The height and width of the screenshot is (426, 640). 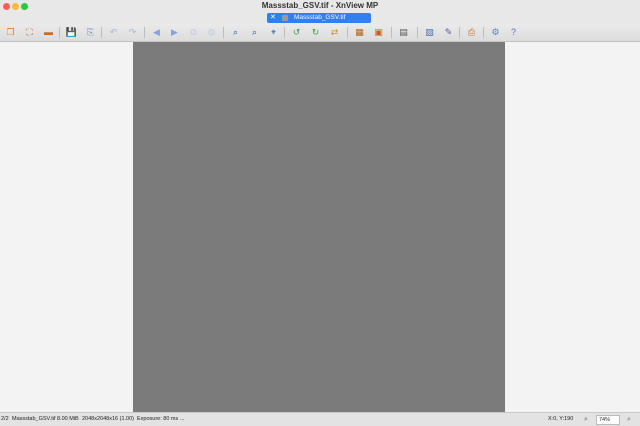 What do you see at coordinates (48, 32) in the screenshot?
I see `slideshow-icon: ▬` at bounding box center [48, 32].